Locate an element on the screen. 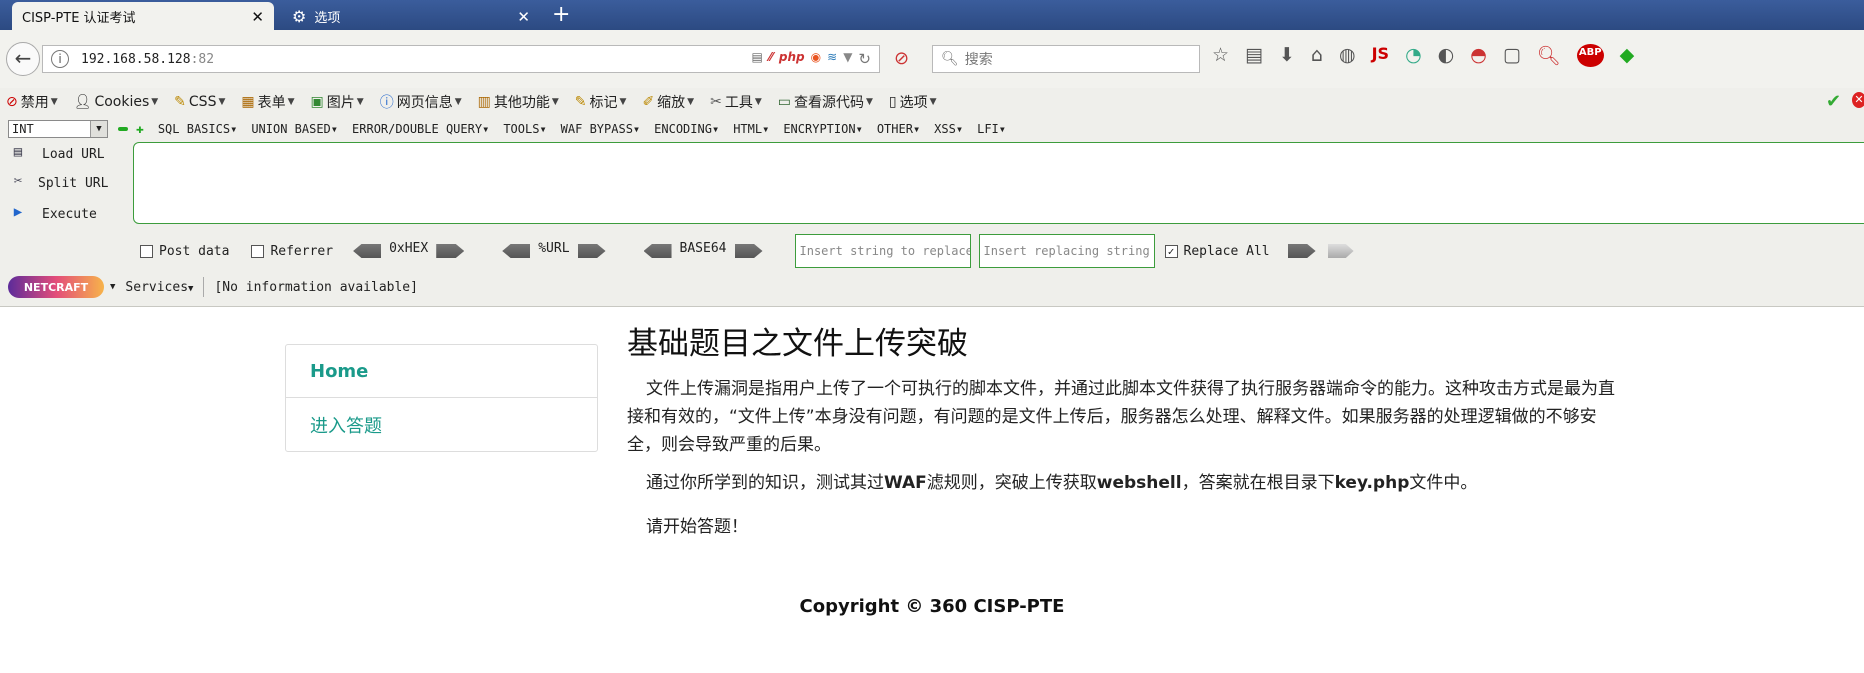 Image resolution: width=1864 pixels, height=673 pixels. divider is located at coordinates (204, 287).